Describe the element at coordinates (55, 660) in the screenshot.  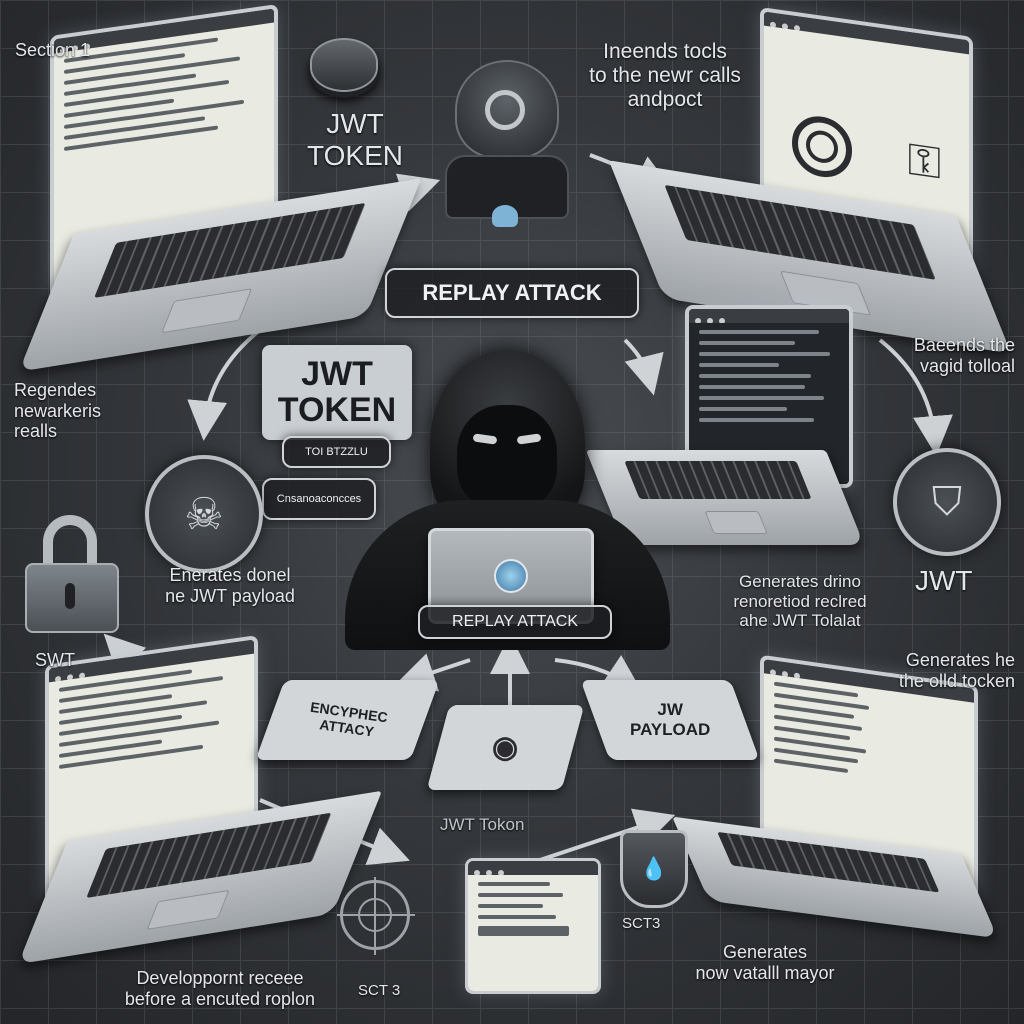
I see `swt-left-label: SWT` at that location.